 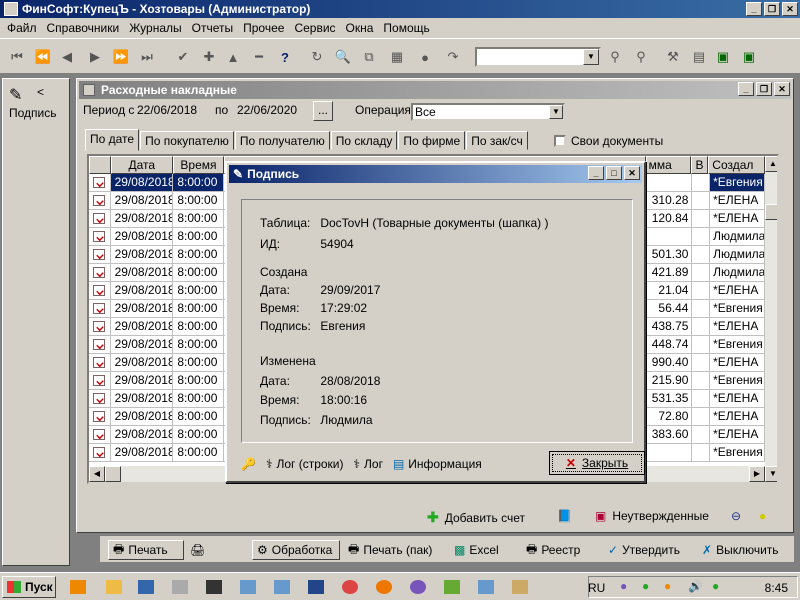 I want to click on spreadsheet-icon, so click(x=146, y=587).